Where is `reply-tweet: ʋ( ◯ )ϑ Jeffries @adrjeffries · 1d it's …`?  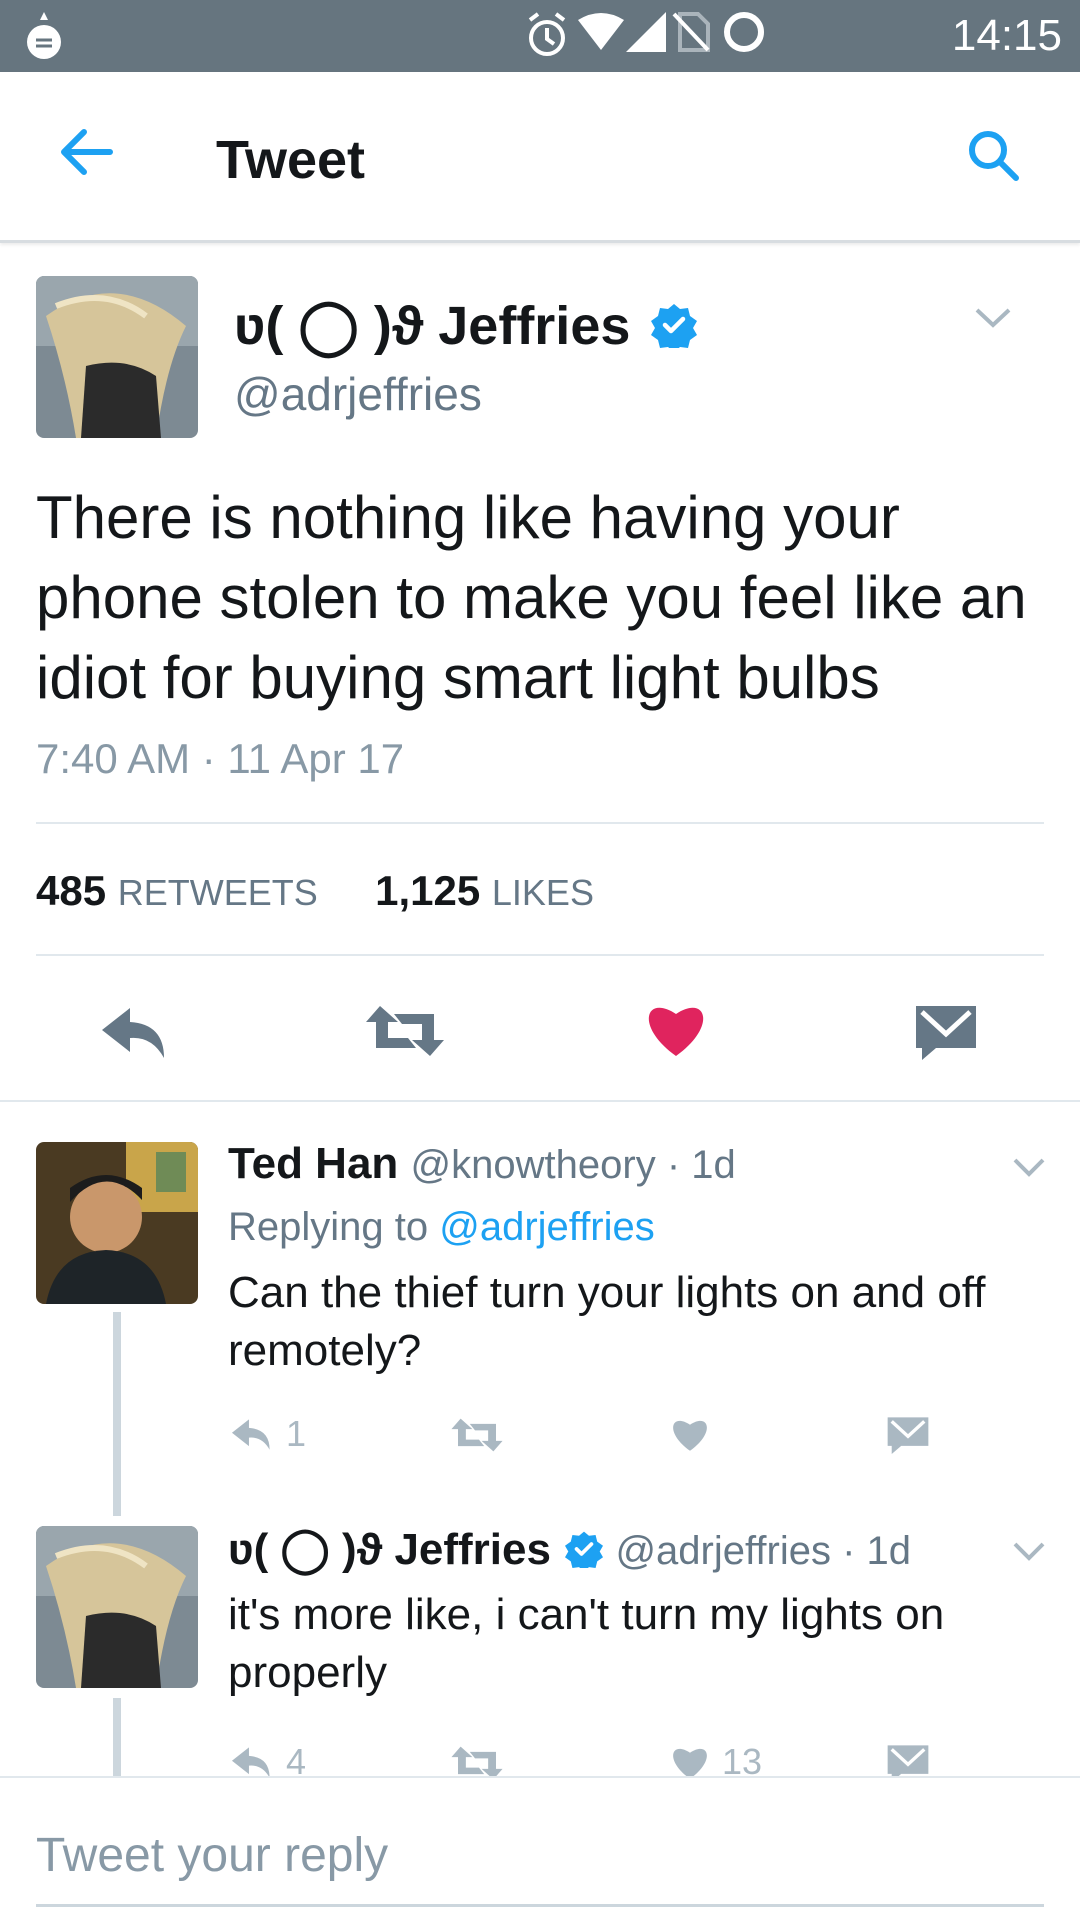 reply-tweet: ʋ( ◯ )ϑ Jeffries @adrjeffries · 1d it's … is located at coordinates (540, 1648).